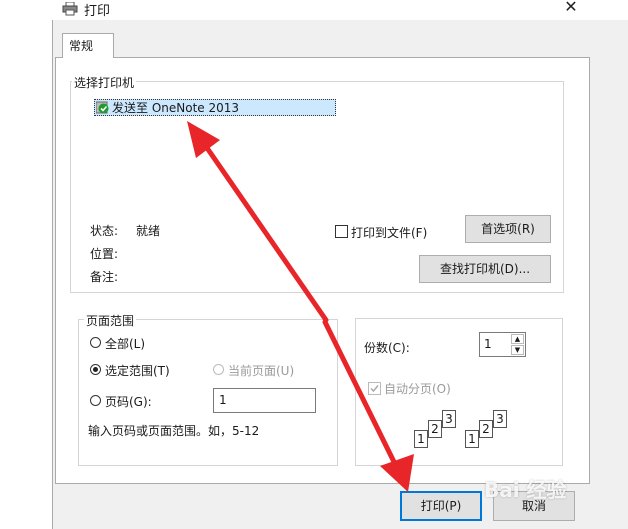  Describe the element at coordinates (265, 232) in the screenshot. I see `arrow-to-printer` at that location.